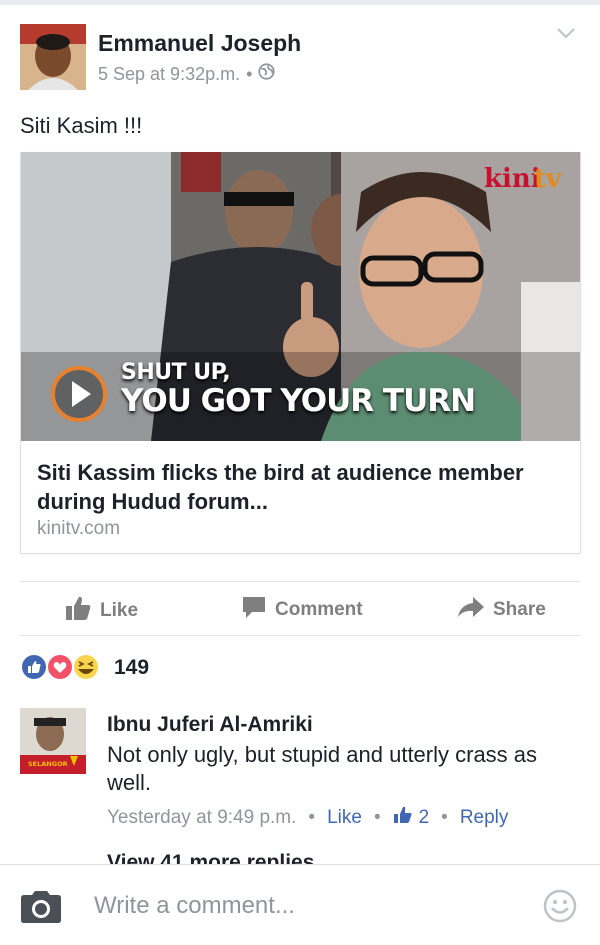 The image size is (600, 945). What do you see at coordinates (41, 909) in the screenshot?
I see `camera-icon` at bounding box center [41, 909].